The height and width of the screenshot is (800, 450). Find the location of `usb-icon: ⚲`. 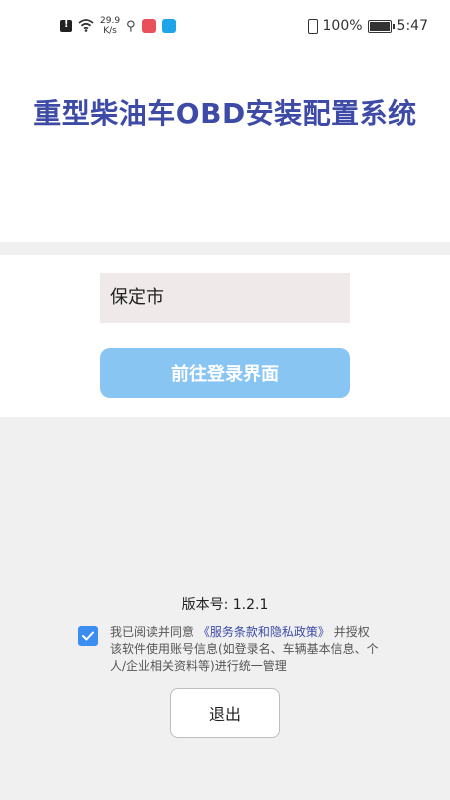

usb-icon: ⚲ is located at coordinates (131, 26).